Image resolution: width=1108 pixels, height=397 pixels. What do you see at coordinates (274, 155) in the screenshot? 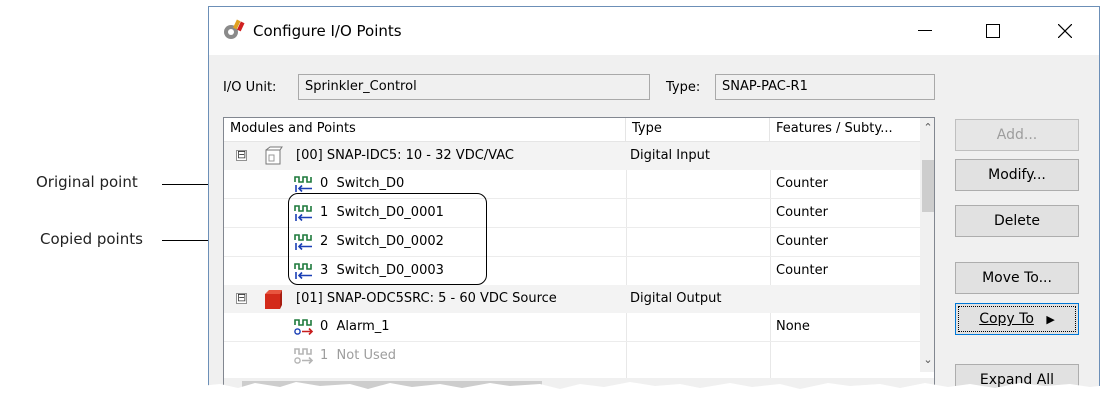
I see `digital-input-module-icon` at bounding box center [274, 155].